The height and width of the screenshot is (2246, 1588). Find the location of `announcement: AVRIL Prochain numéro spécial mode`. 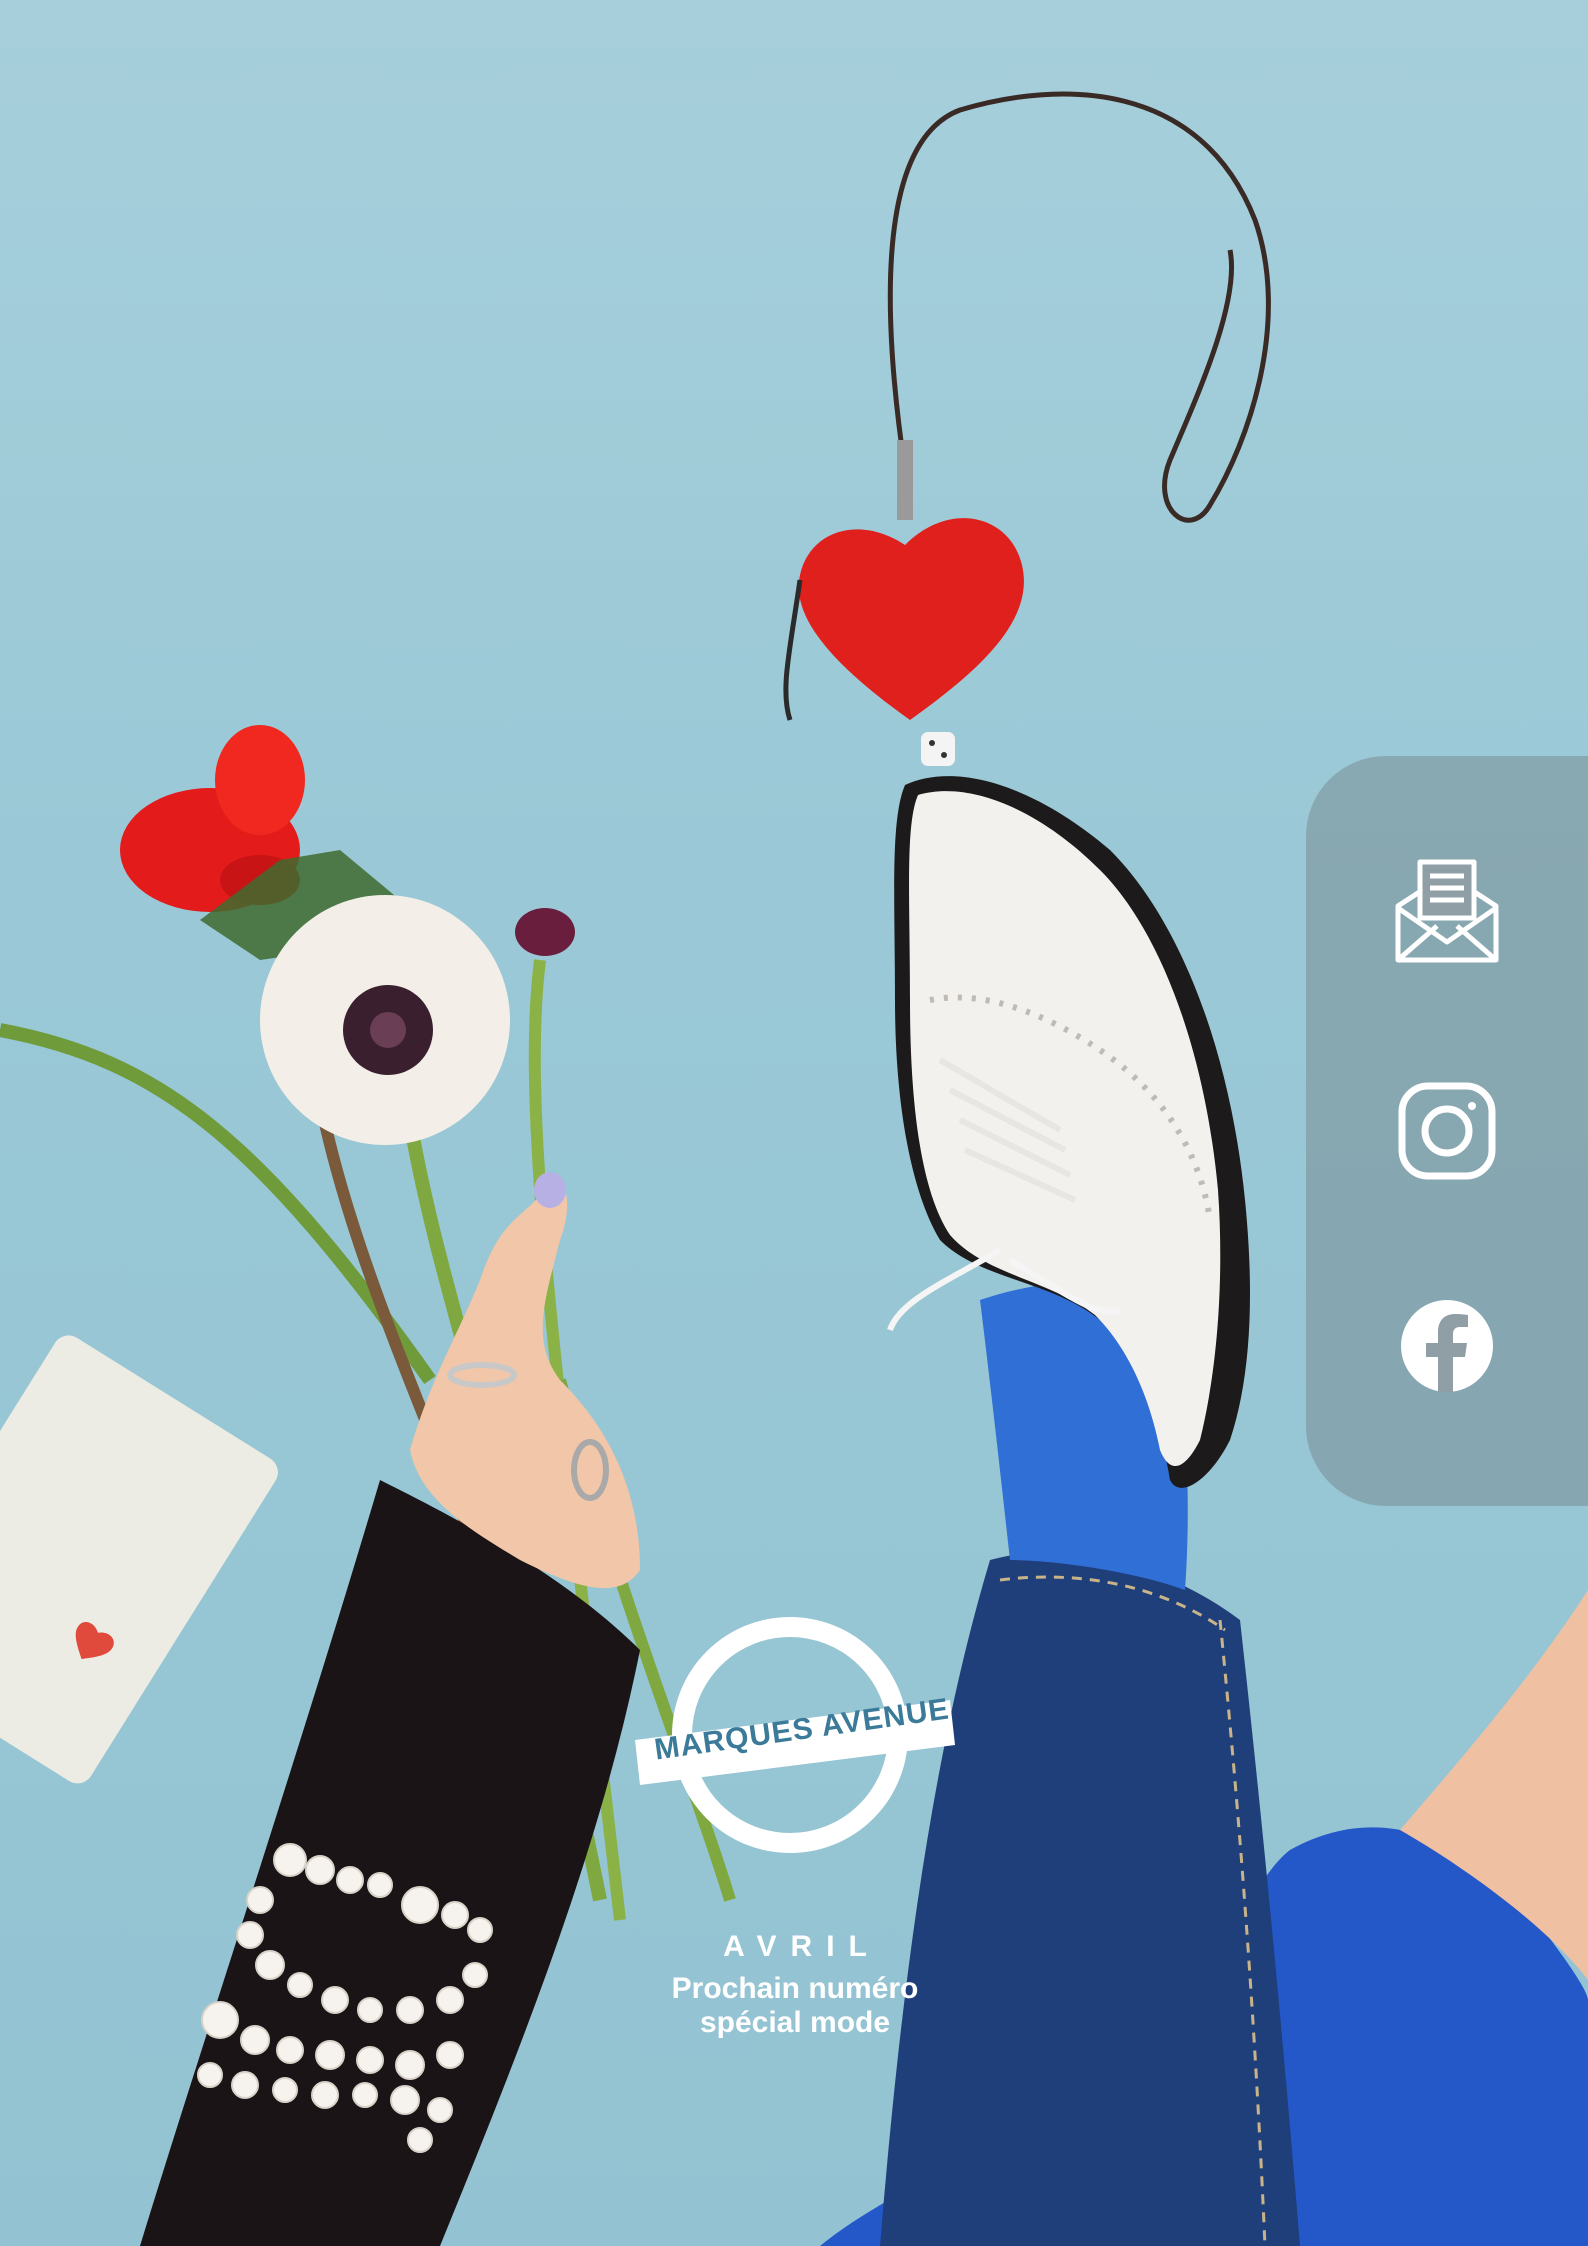

announcement: AVRIL Prochain numéro spécial mode is located at coordinates (795, 1985).